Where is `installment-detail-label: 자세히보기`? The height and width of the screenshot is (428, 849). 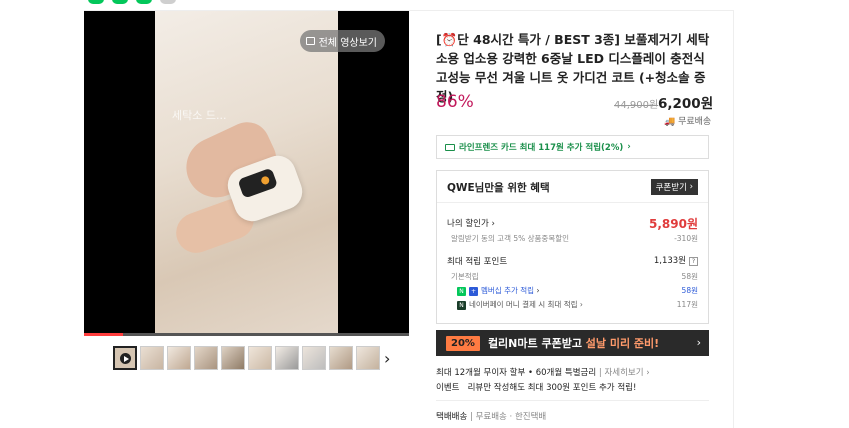 installment-detail-label: 자세히보기 is located at coordinates (624, 373).